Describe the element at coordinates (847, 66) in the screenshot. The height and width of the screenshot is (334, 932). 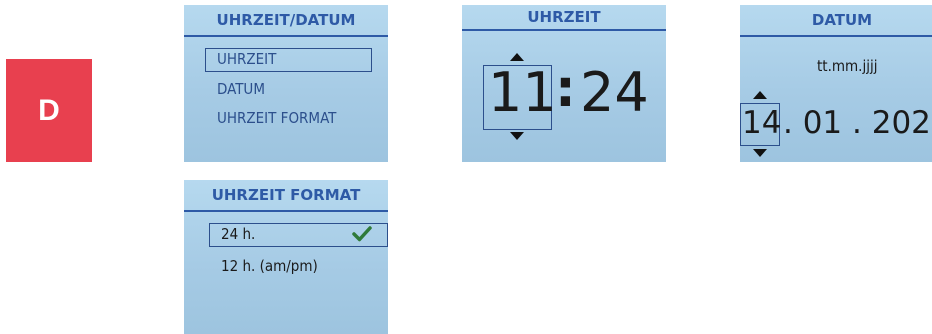
I see `date-format-hint: tt.mm.jjjj` at that location.